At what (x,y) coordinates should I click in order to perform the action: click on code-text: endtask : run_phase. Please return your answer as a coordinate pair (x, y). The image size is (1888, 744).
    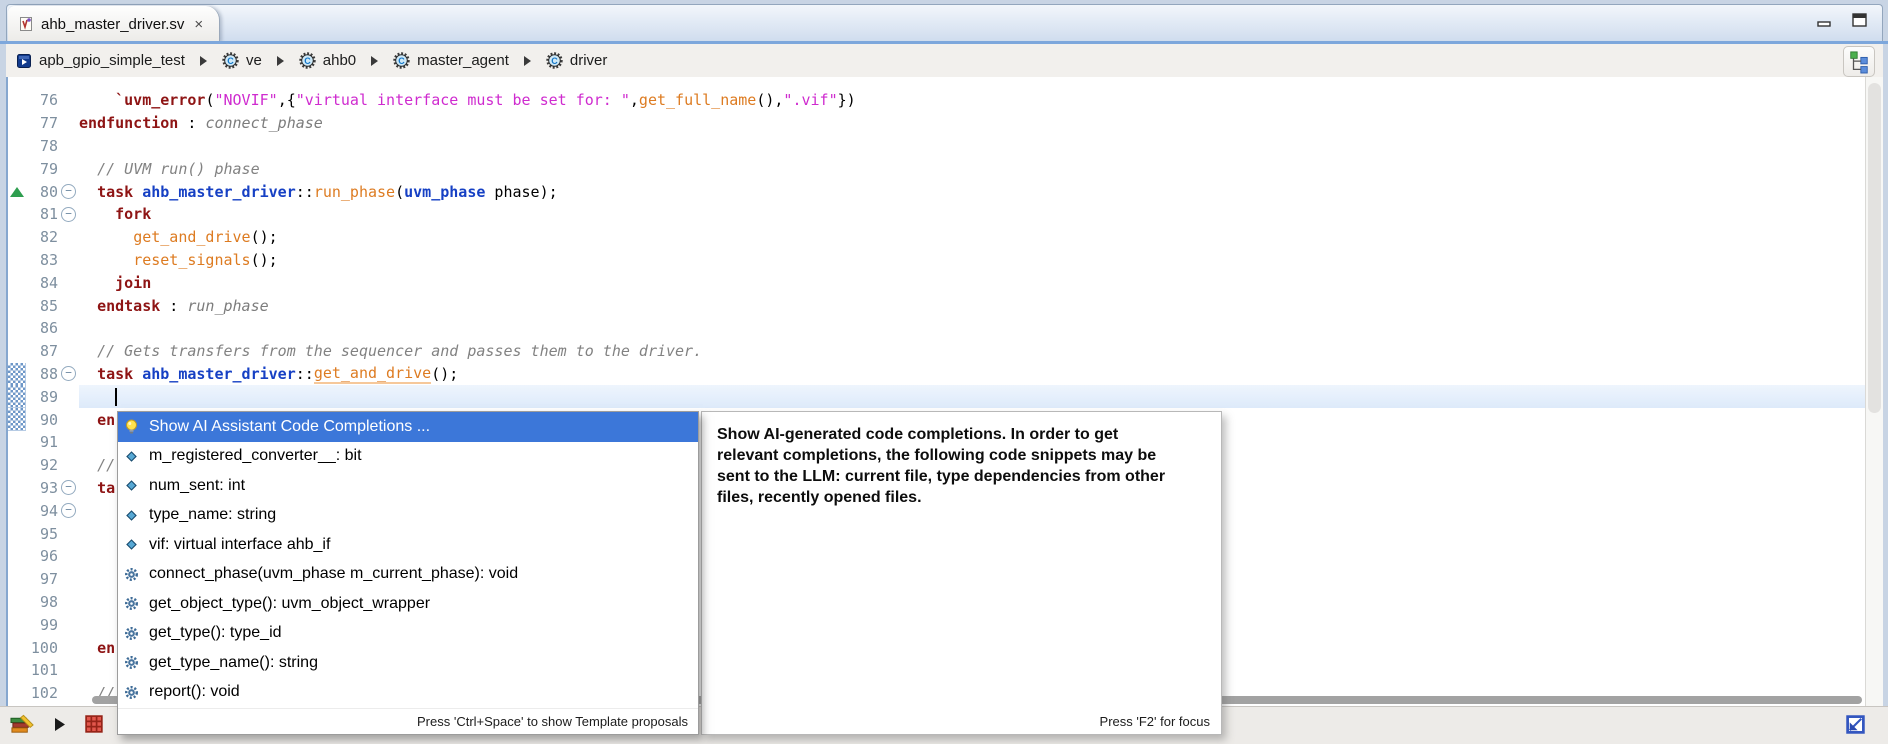
    Looking at the image, I should click on (972, 305).